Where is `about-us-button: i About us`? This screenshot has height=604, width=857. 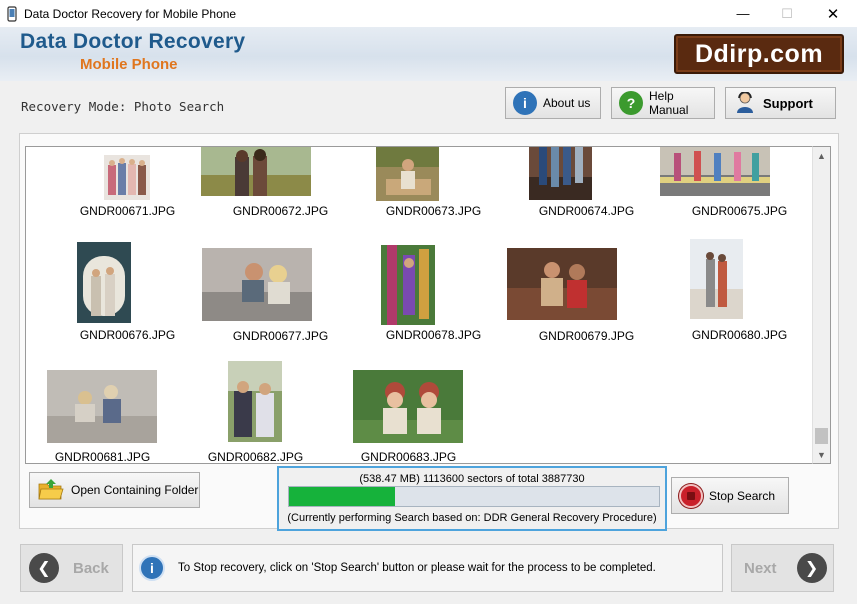 about-us-button: i About us is located at coordinates (553, 103).